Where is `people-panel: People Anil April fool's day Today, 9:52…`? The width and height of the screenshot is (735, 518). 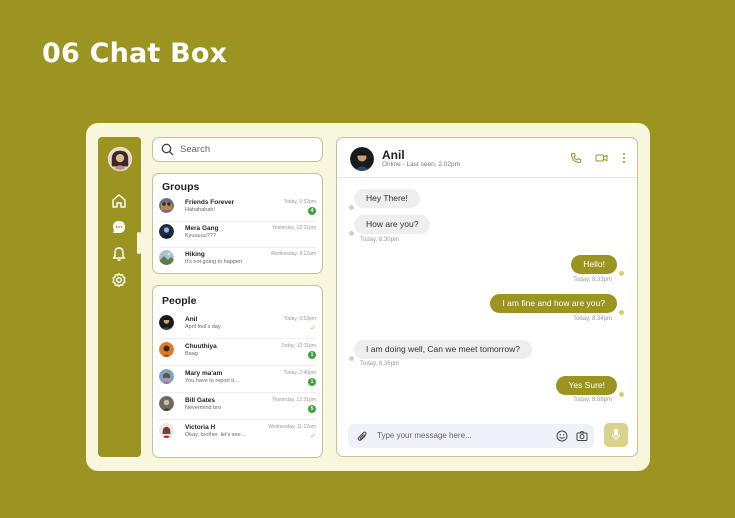
people-panel: People Anil April fool's day Today, 9:52… is located at coordinates (237, 371).